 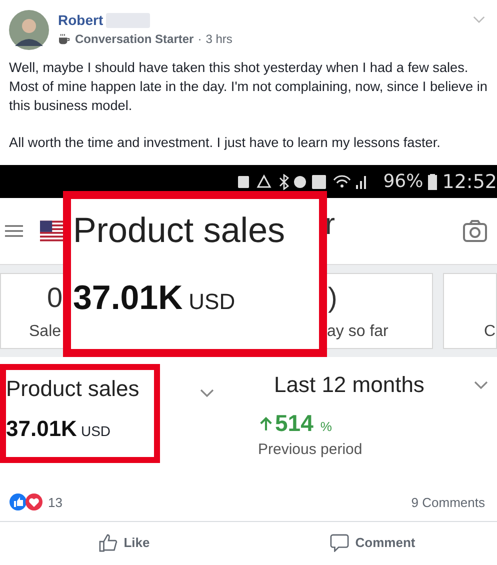 What do you see at coordinates (372, 542) in the screenshot?
I see `comment-button: Comment` at bounding box center [372, 542].